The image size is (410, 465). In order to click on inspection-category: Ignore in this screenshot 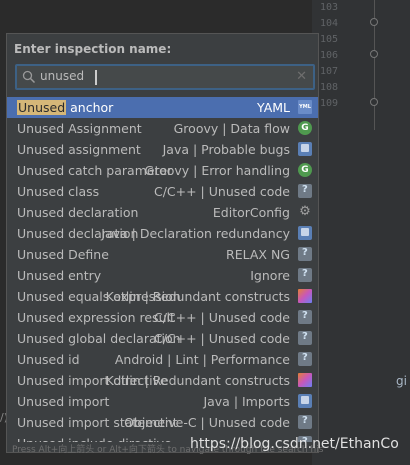, I will do `click(270, 275)`.